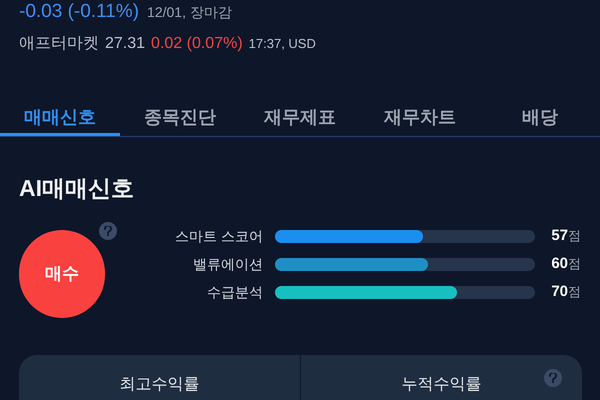  Describe the element at coordinates (197, 44) in the screenshot. I see `after-market-change: 0.02 (0.07%)` at that location.